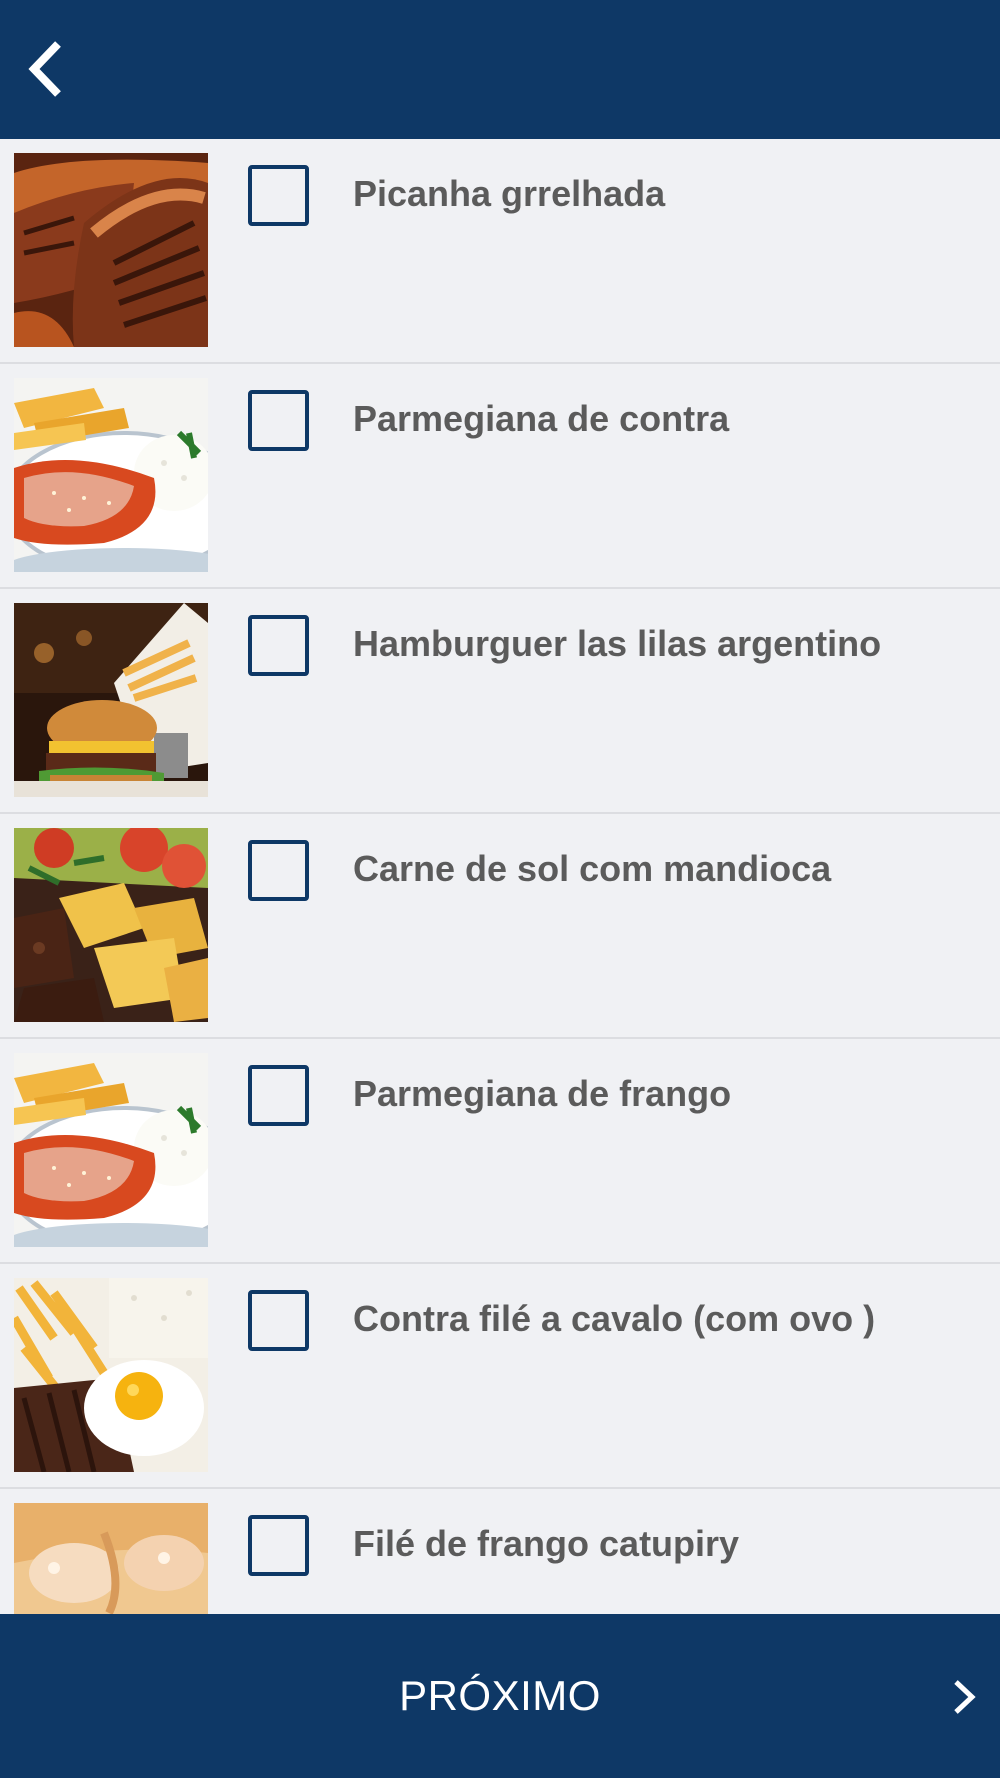  What do you see at coordinates (44, 69) in the screenshot?
I see `chevron-left-icon` at bounding box center [44, 69].